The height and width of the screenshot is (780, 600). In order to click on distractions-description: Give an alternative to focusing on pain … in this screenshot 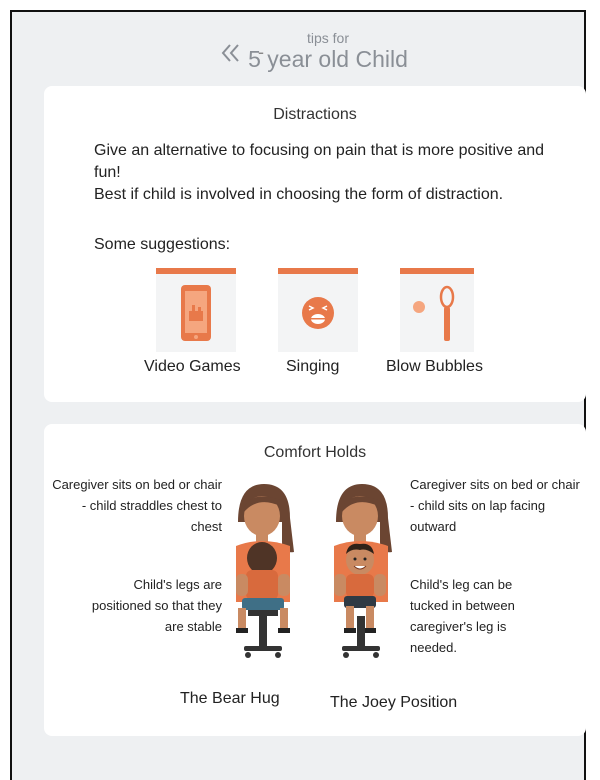, I will do `click(319, 161)`.